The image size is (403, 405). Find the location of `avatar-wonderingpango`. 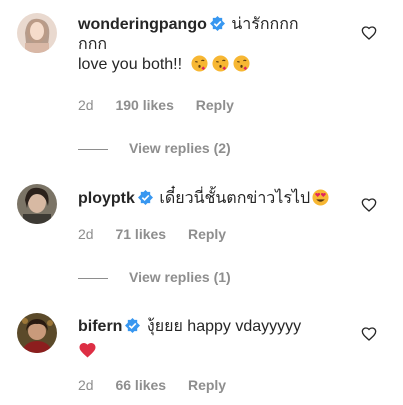

avatar-wonderingpango is located at coordinates (37, 33).